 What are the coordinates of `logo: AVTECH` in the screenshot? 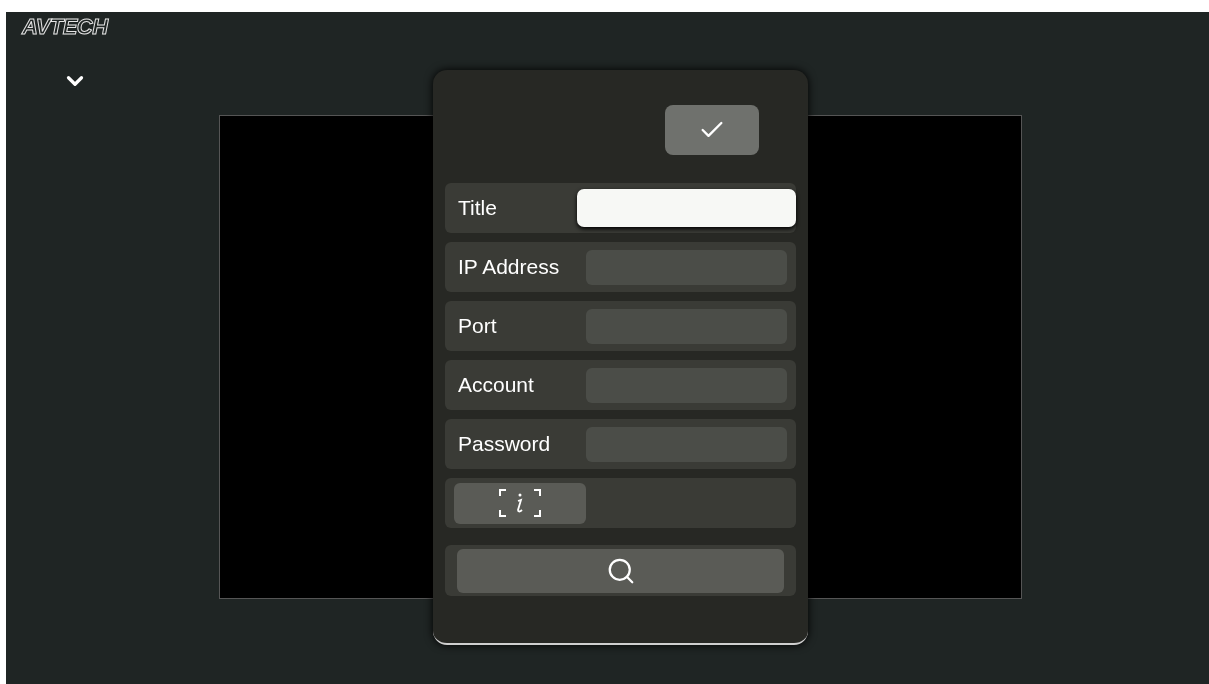 It's located at (65, 27).